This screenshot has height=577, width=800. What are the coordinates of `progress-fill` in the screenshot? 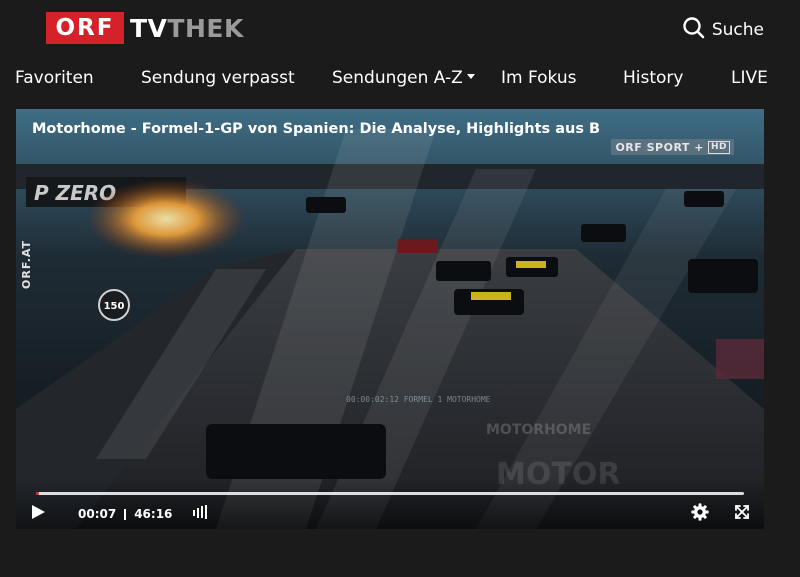 It's located at (37, 493).